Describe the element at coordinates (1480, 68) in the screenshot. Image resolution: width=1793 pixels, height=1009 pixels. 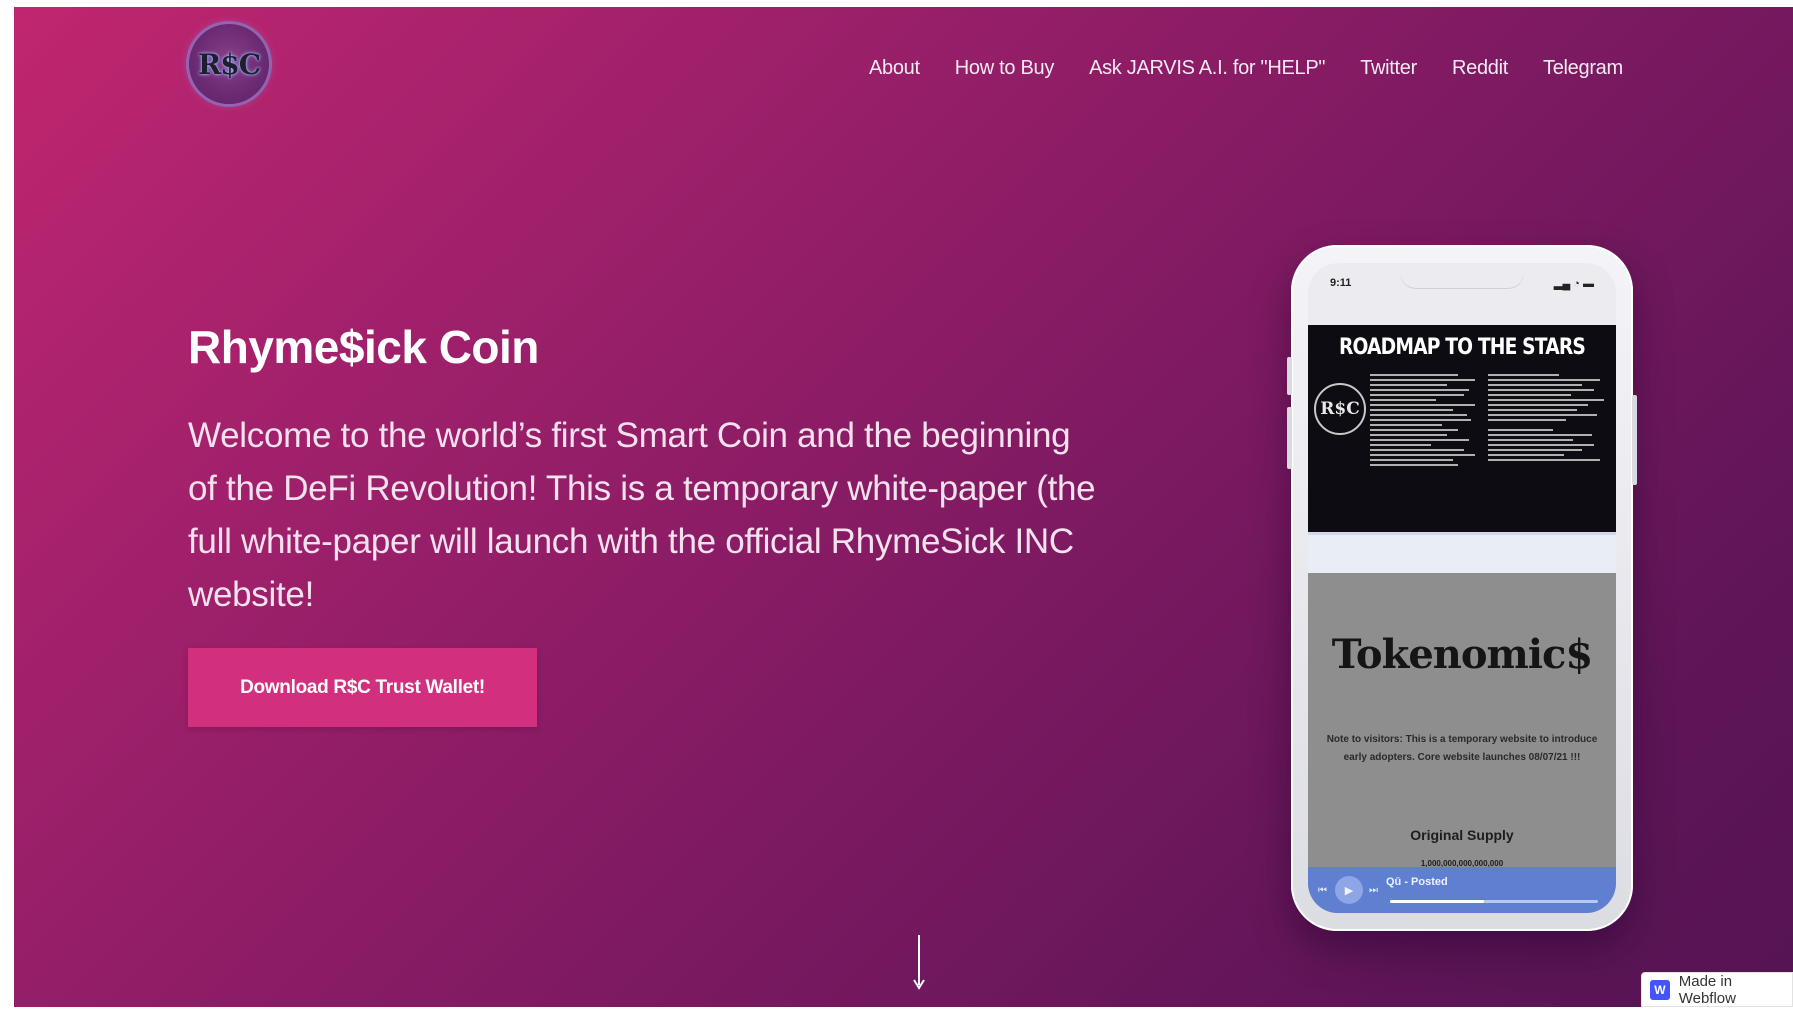
I see `nav-reddit: Reddit` at that location.